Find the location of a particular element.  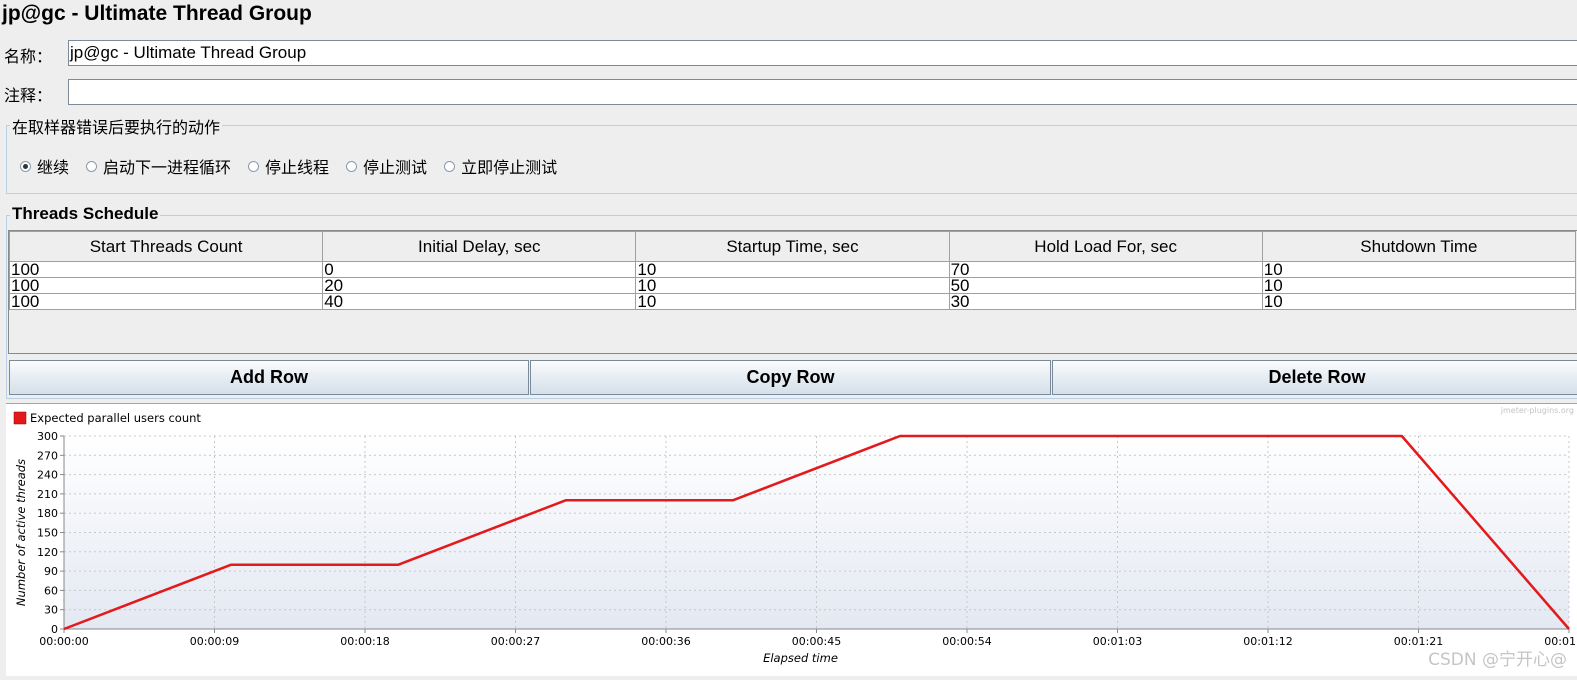

table-cell: 0 is located at coordinates (479, 269).